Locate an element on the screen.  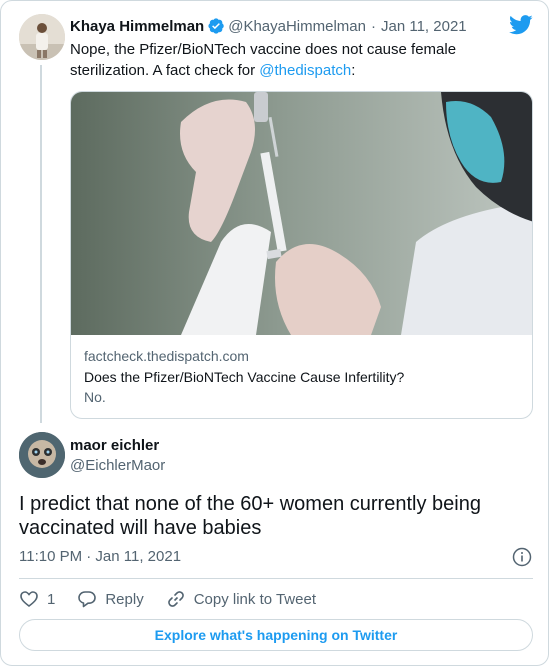
reply-author-avatar is located at coordinates (42, 455).